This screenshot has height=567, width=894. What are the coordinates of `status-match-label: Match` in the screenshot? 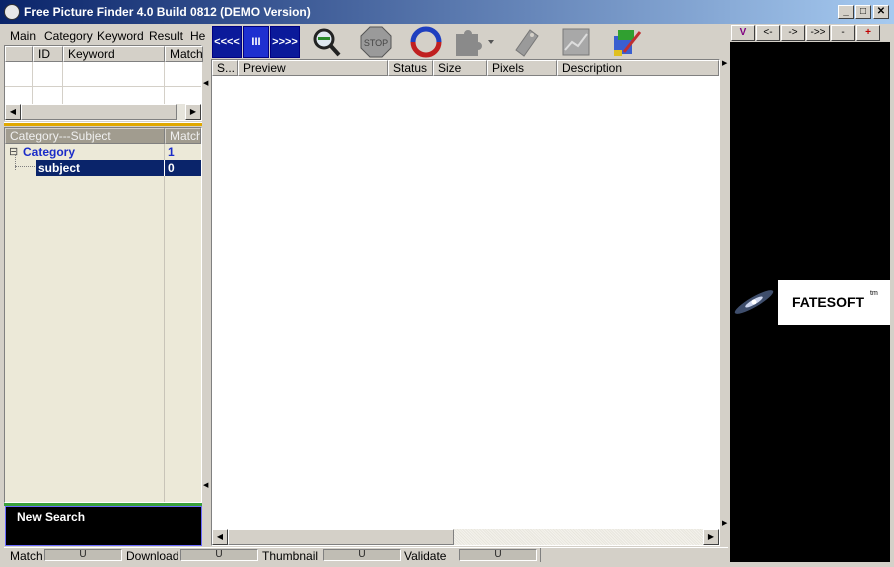 It's located at (26, 556).